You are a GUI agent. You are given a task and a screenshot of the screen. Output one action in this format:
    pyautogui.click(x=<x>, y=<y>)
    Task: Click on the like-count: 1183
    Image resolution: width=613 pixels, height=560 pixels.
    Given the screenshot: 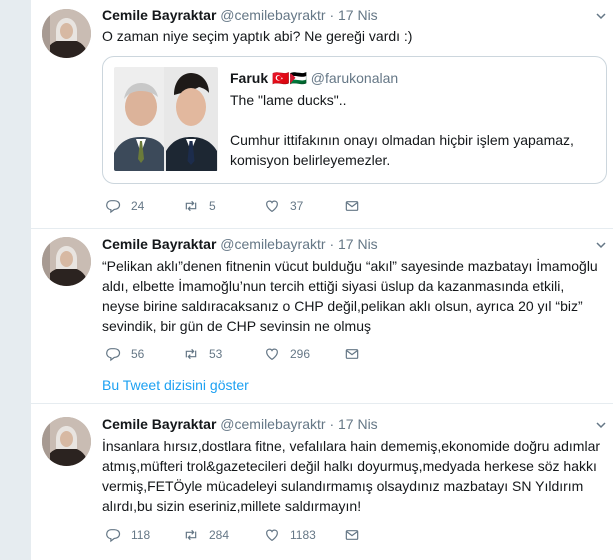 What is the action you would take?
    pyautogui.click(x=303, y=535)
    